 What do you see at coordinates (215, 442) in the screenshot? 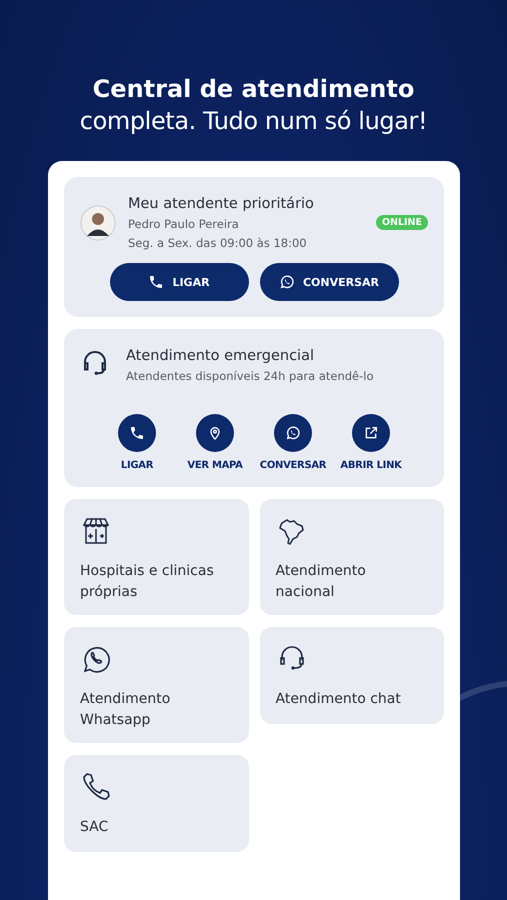
I see `action-button: VER MAPA` at bounding box center [215, 442].